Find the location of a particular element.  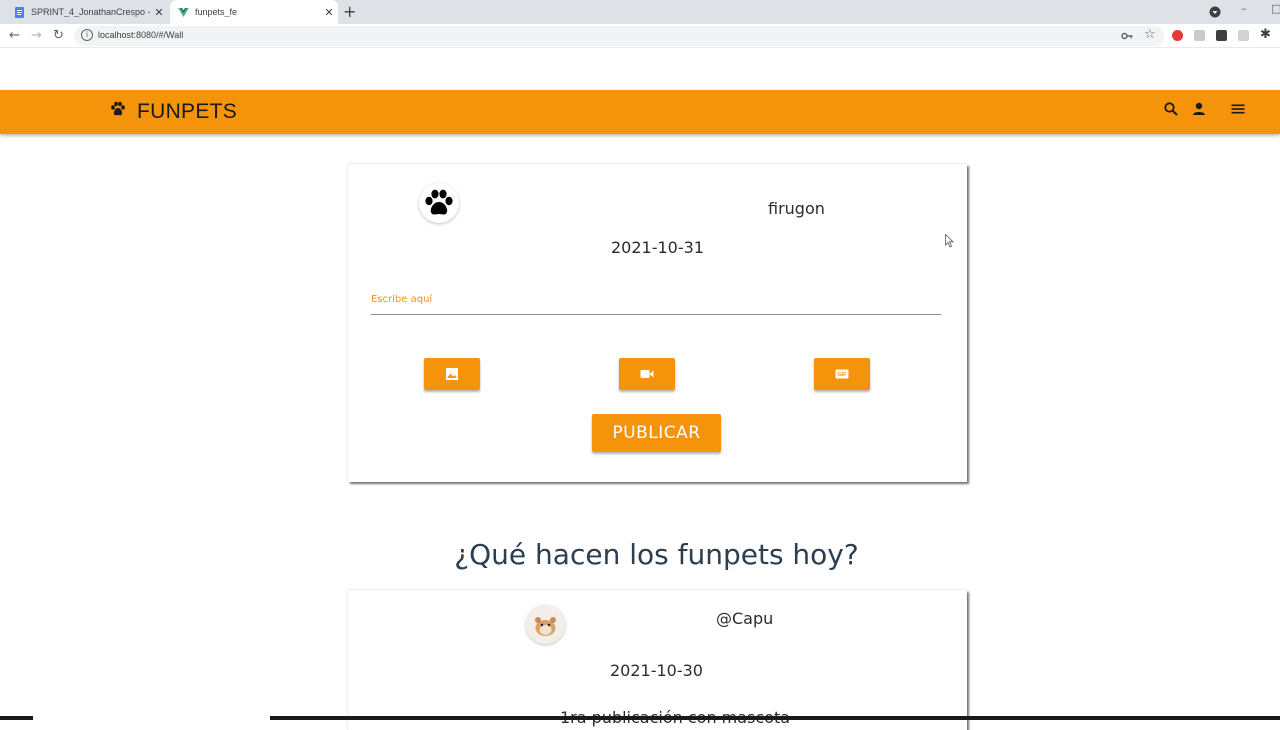

mouse-cursor-icon is located at coordinates (949, 241).